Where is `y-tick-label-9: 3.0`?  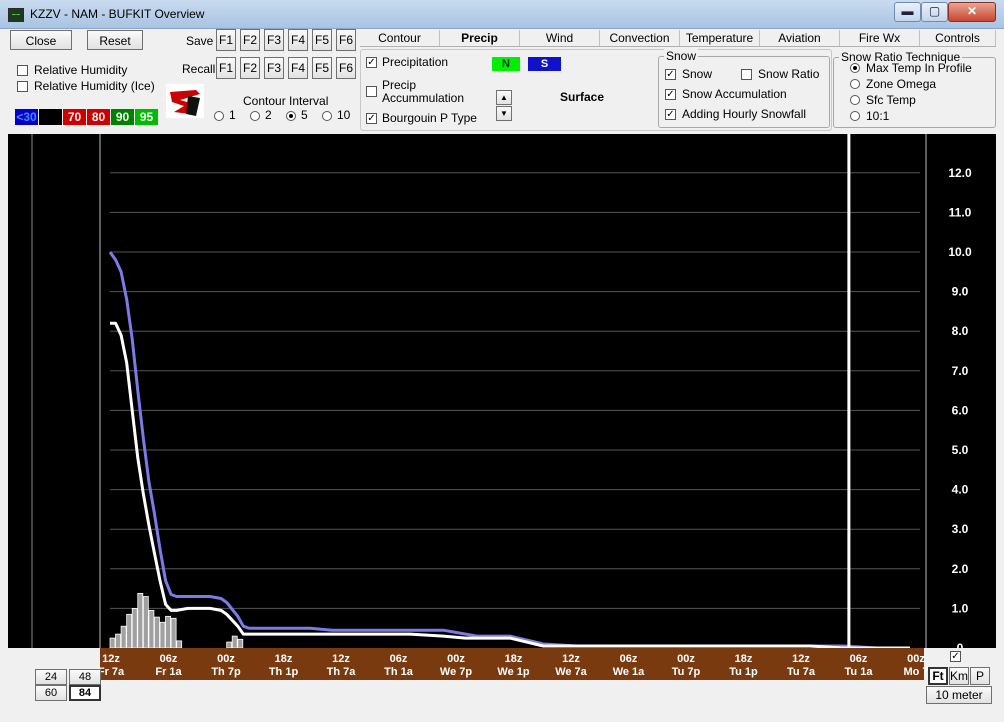 y-tick-label-9: 3.0 is located at coordinates (960, 529).